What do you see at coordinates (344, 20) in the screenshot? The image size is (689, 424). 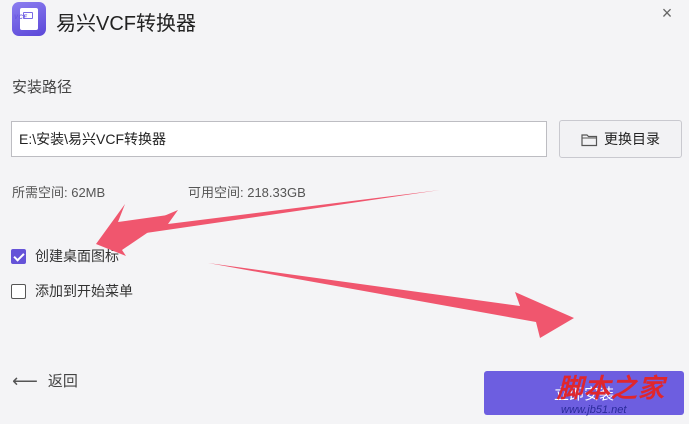 I see `title-bar: VCF 易兴VCF转换器 ×` at bounding box center [344, 20].